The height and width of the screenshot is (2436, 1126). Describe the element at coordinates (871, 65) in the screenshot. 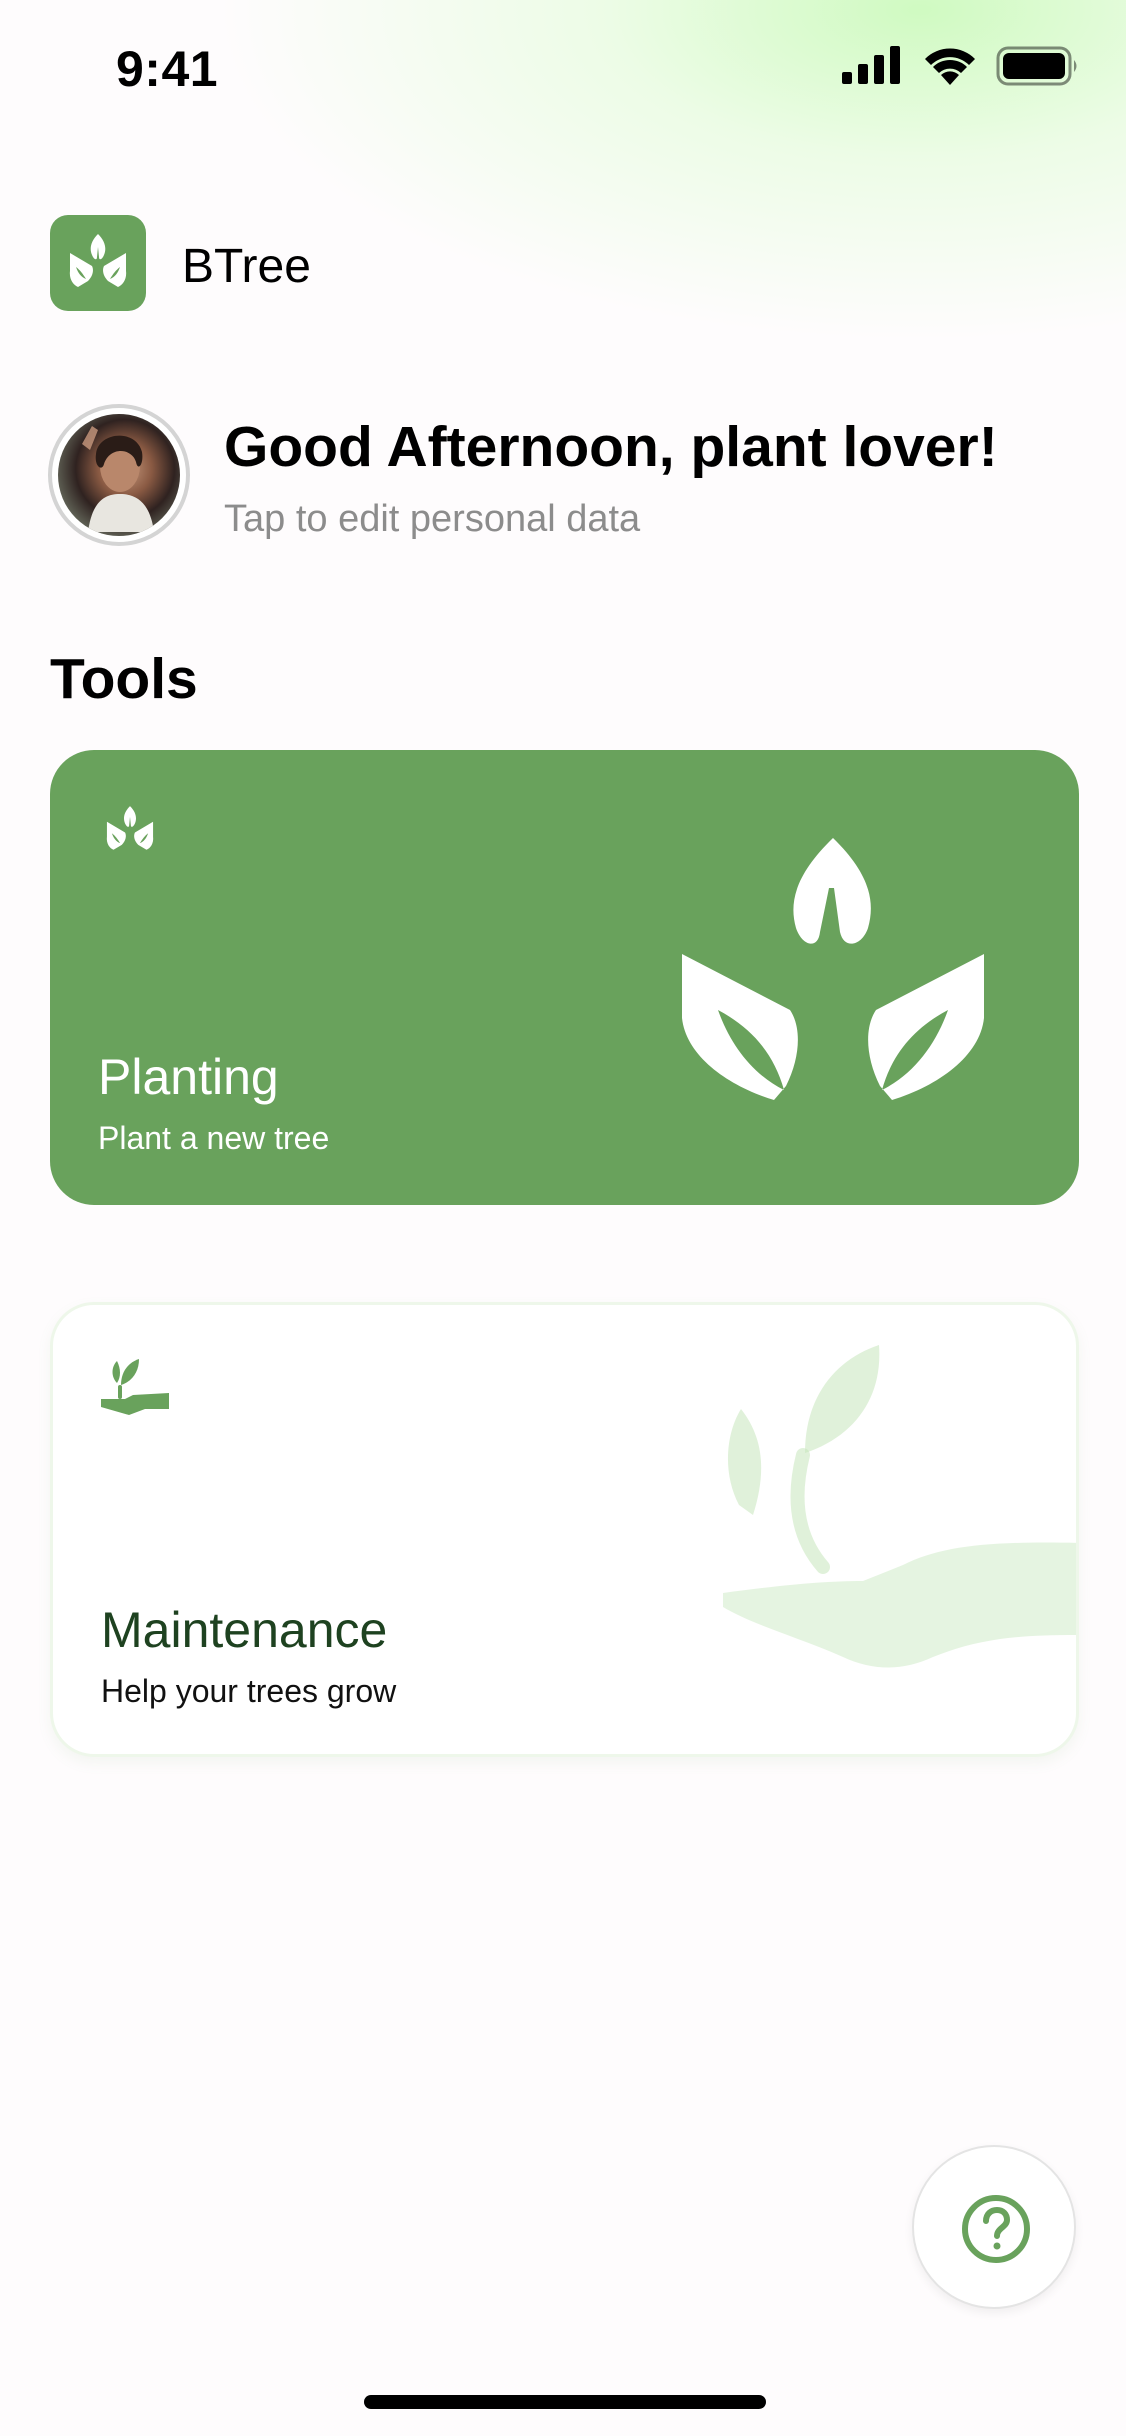

I see `cellular-signal-icon` at that location.